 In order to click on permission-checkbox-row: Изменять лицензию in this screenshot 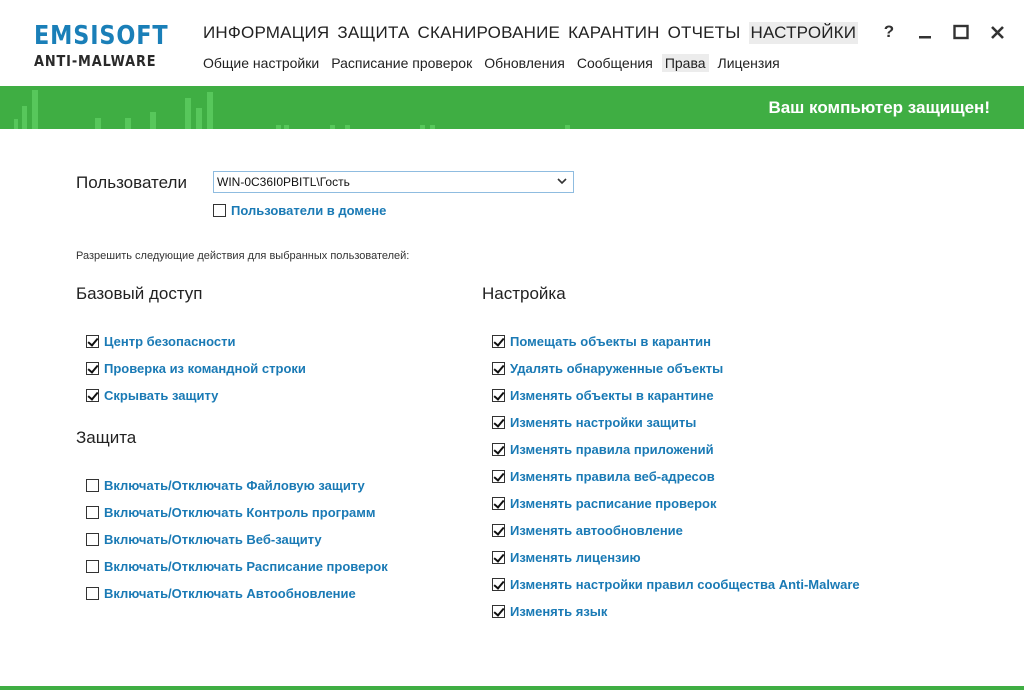, I will do `click(566, 557)`.